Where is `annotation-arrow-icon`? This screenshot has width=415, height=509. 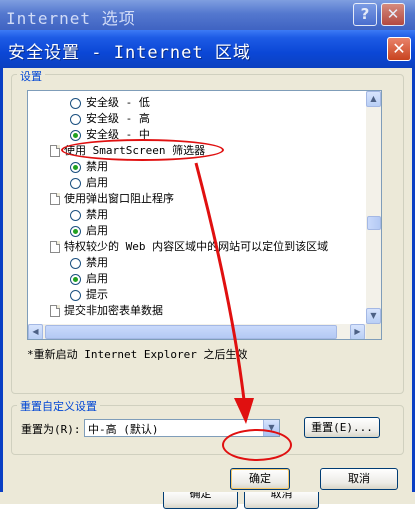
annotation-arrow-icon is located at coordinates (224, 293).